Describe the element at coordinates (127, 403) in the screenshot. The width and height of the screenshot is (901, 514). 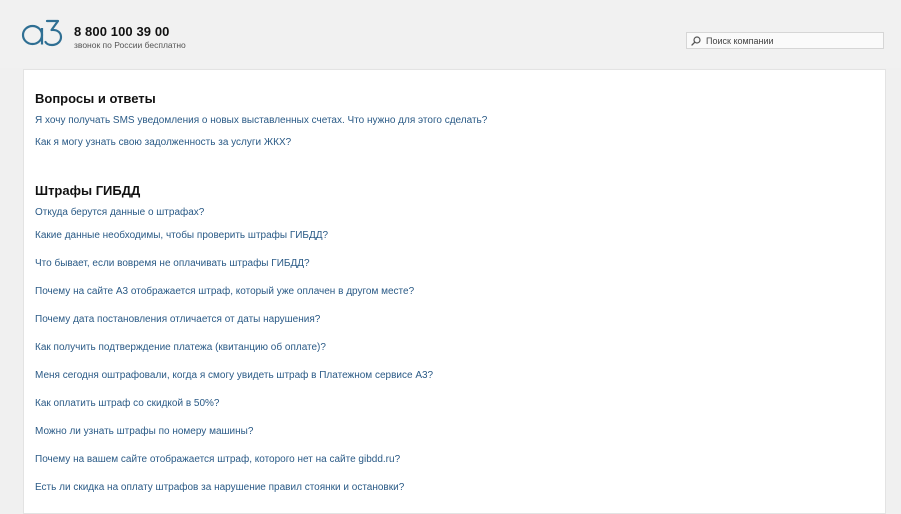
I see `fines-question-link: Как оплатить штраф со скидкой в 50%?` at that location.